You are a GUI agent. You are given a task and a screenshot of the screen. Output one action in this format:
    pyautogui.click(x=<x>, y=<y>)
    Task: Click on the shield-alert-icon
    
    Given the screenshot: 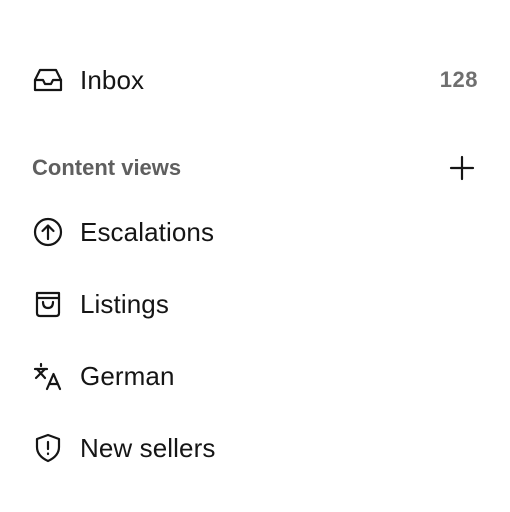 What is the action you would take?
    pyautogui.click(x=48, y=448)
    